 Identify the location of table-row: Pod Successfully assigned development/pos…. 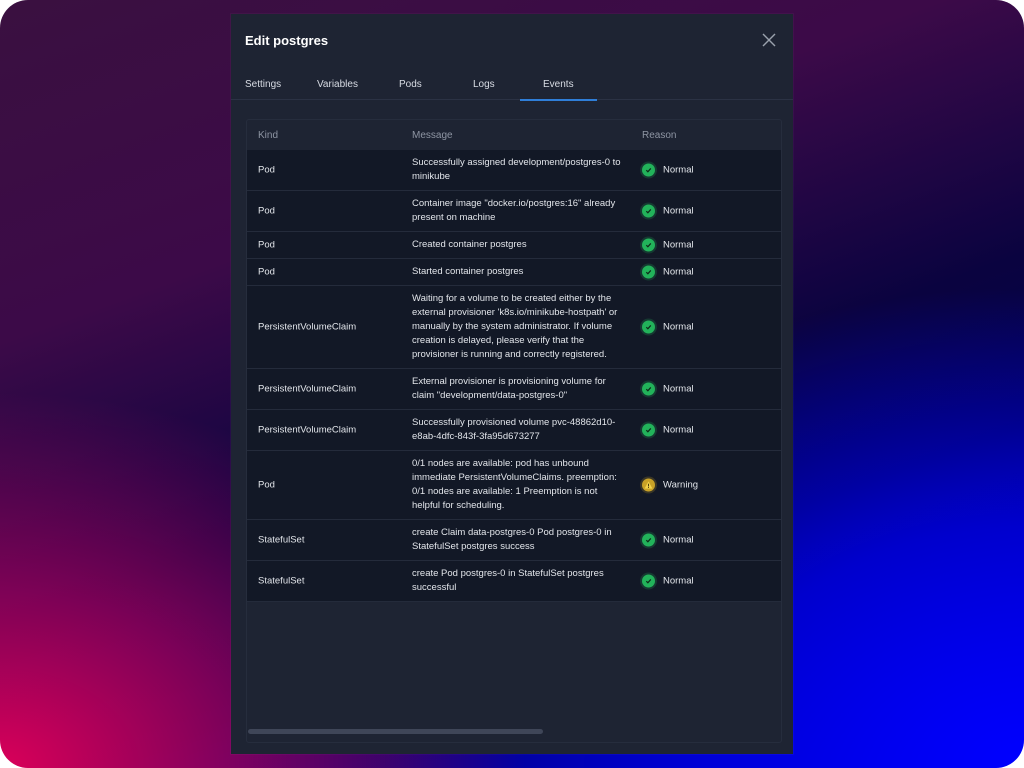
(514, 170).